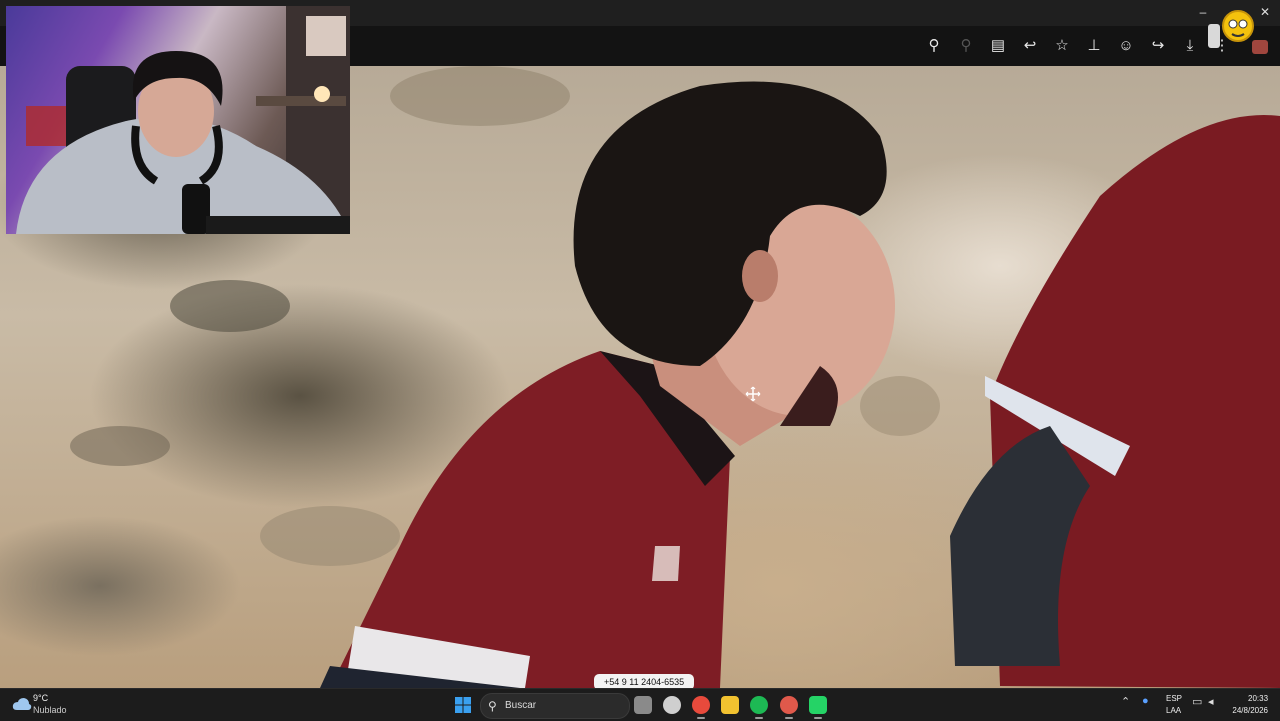 The height and width of the screenshot is (721, 1280). I want to click on pin-icon: ⊥, so click(1094, 46).